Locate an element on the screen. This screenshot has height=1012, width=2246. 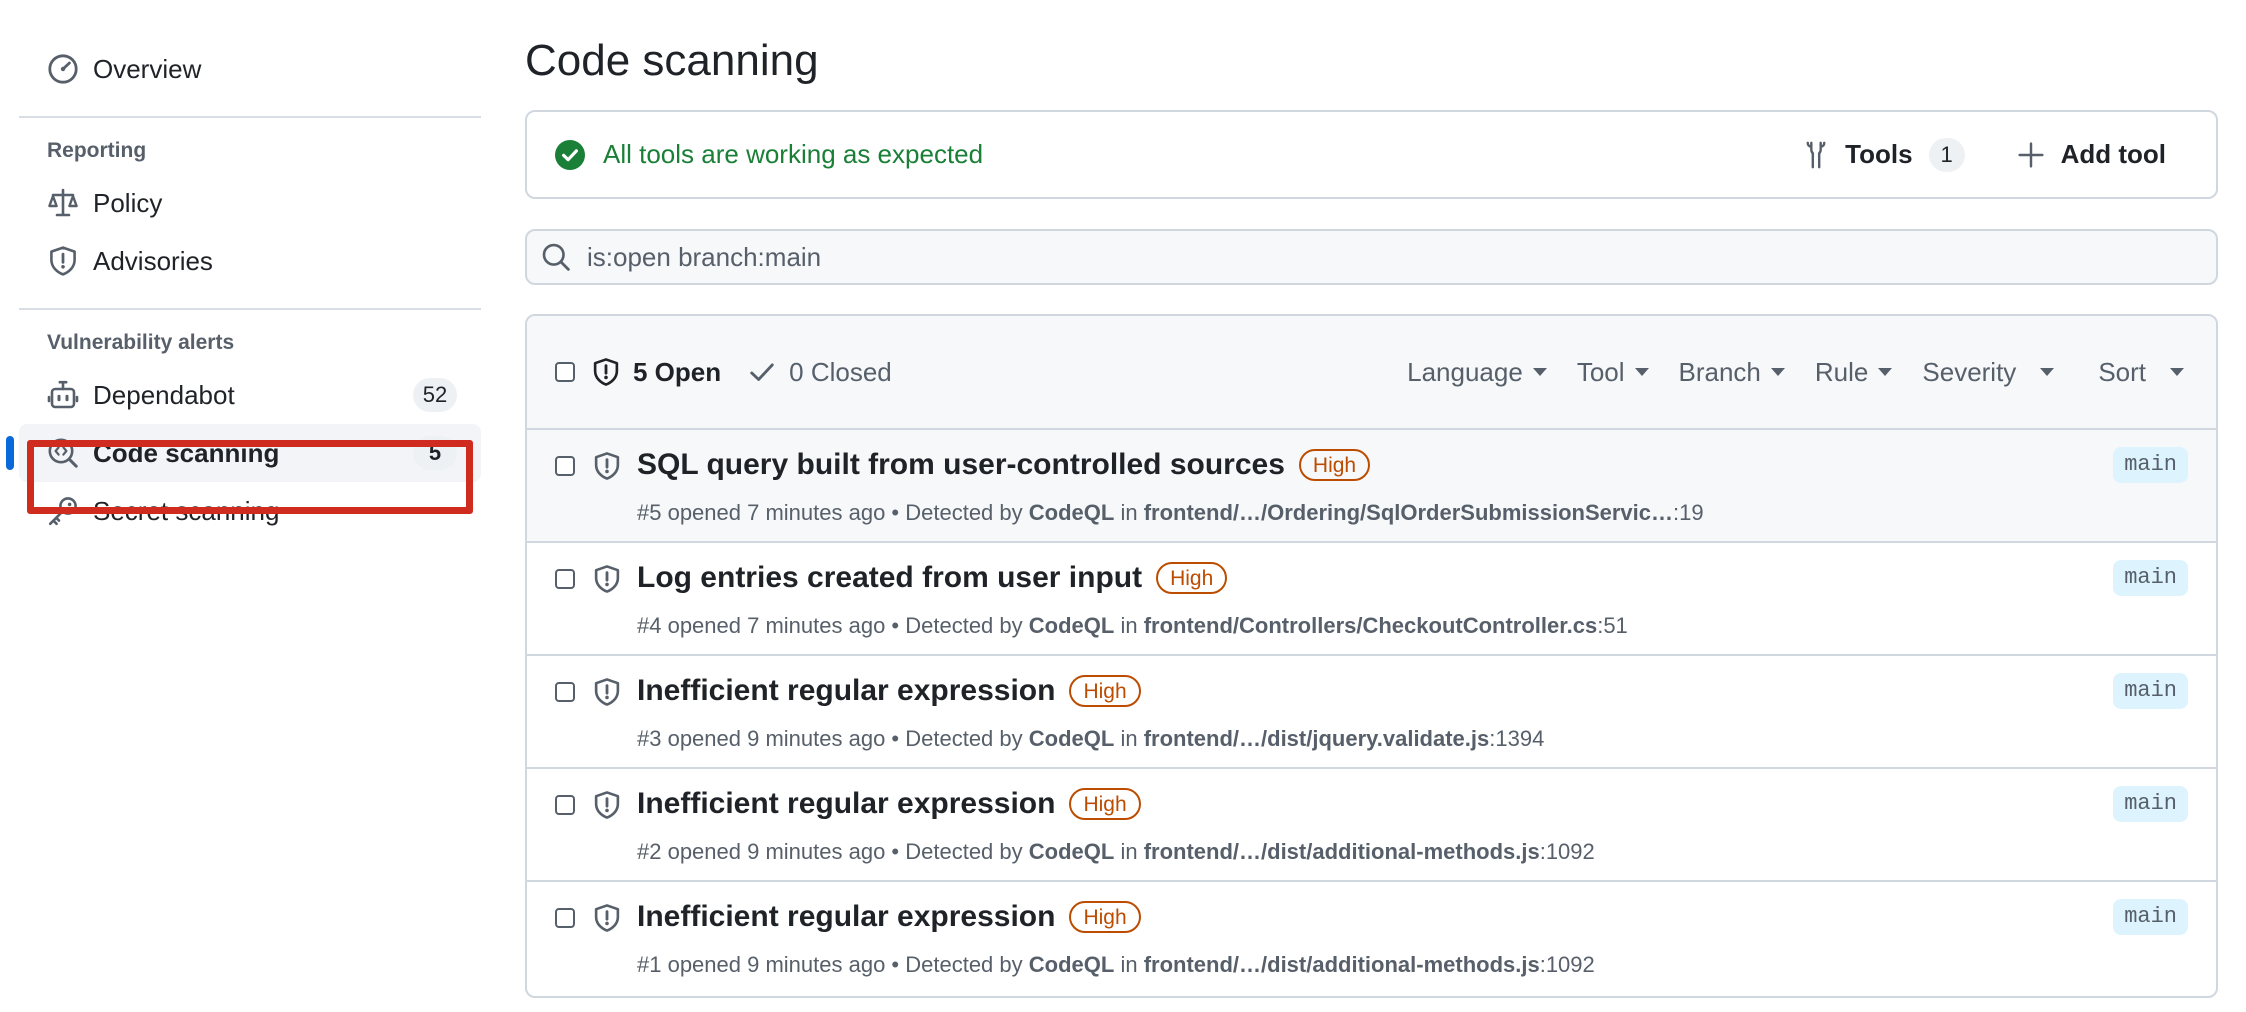
plus-icon is located at coordinates (2031, 155).